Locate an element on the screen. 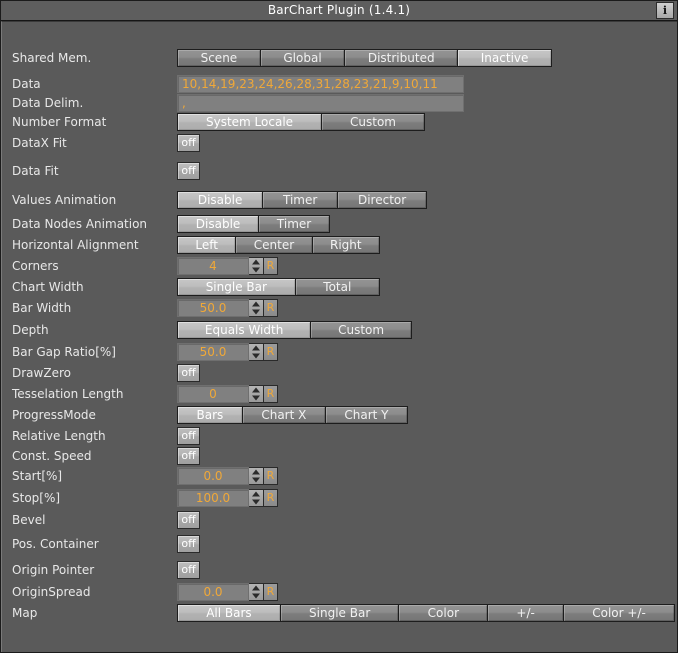  spinner-value: 100.0 is located at coordinates (213, 498).